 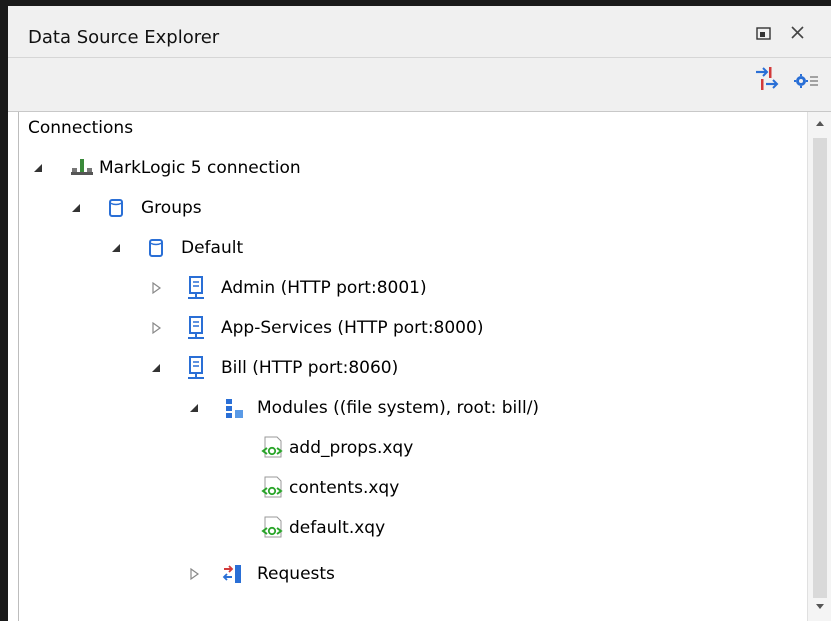 What do you see at coordinates (200, 168) in the screenshot?
I see `connection-label: MarkLogic 5 connection` at bounding box center [200, 168].